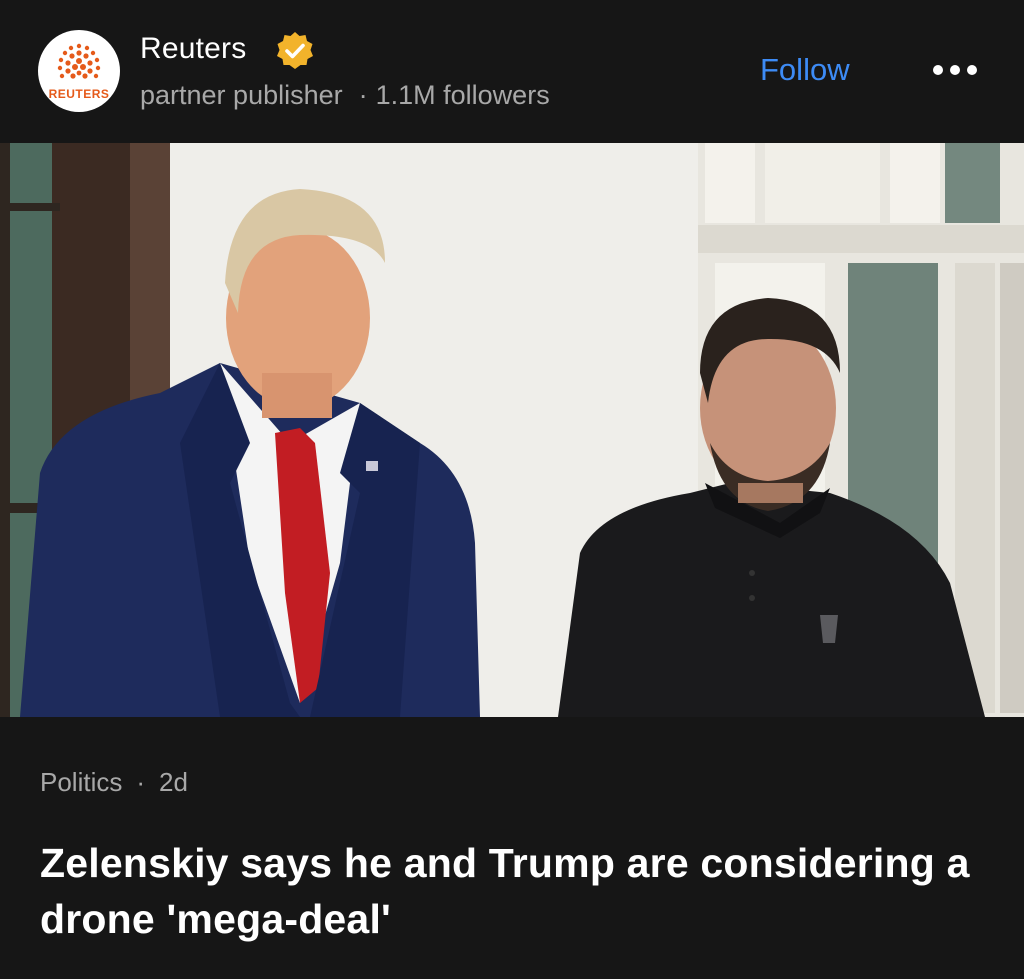 The image size is (1024, 979). What do you see at coordinates (81, 782) in the screenshot?
I see `article-category: Politics` at bounding box center [81, 782].